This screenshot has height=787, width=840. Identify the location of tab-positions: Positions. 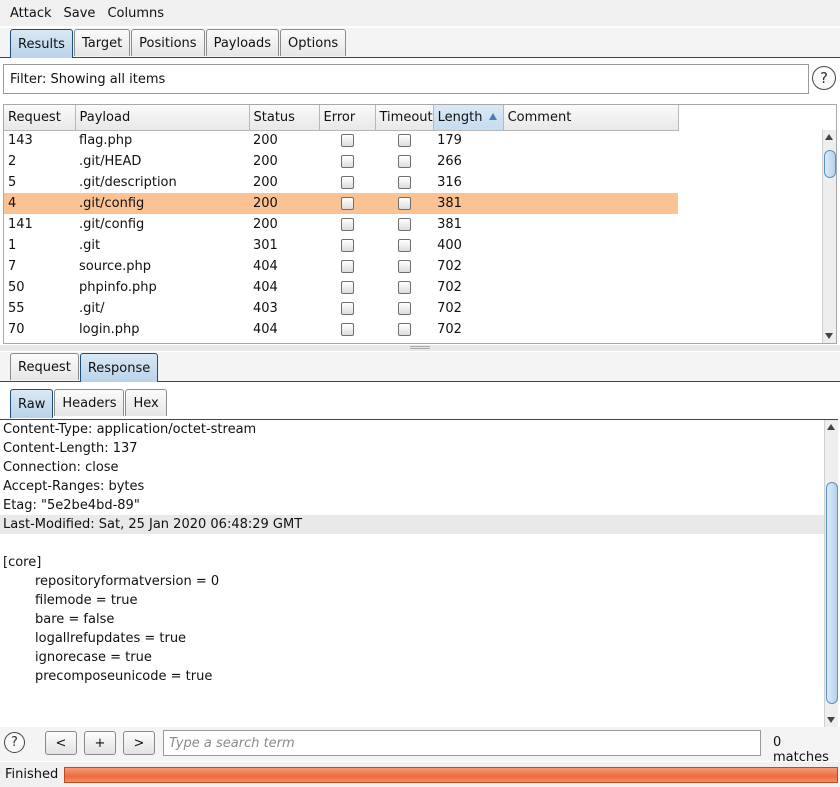
(168, 42).